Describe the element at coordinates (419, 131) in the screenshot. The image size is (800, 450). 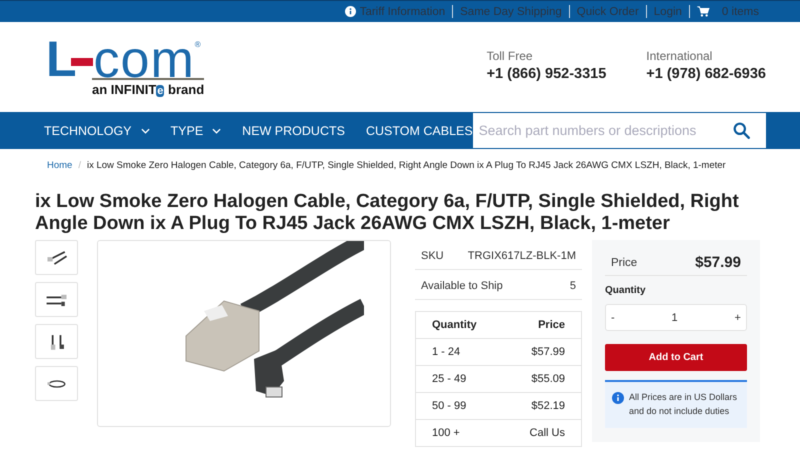
I see `nav-menu-item: CUSTOM CABLES` at that location.